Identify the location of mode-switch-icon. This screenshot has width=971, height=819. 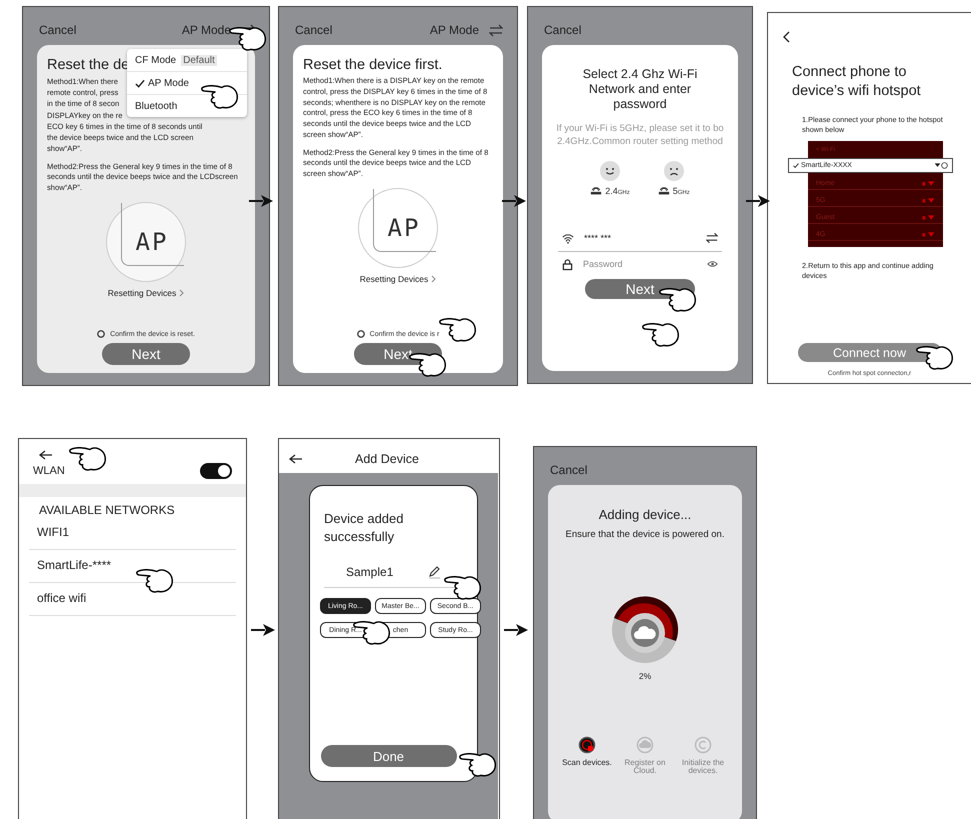
(496, 30).